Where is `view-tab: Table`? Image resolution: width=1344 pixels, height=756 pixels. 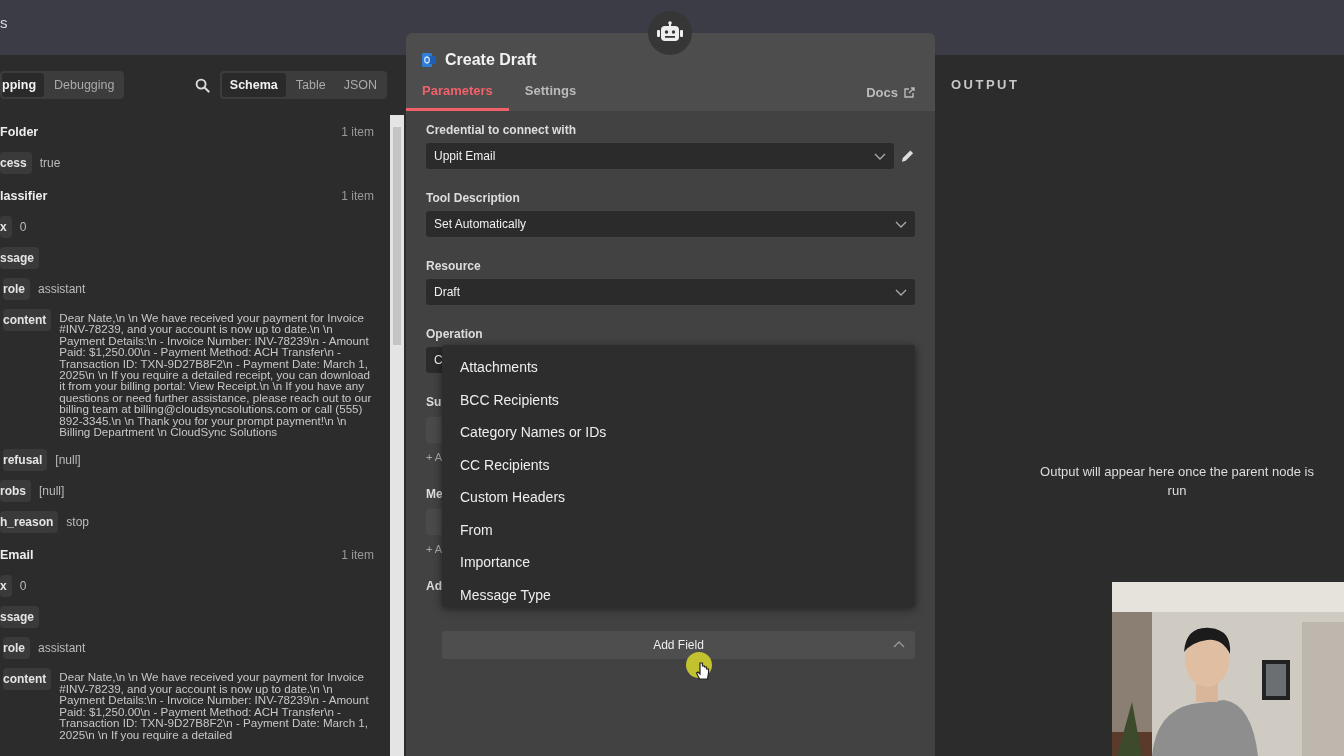
view-tab: Table is located at coordinates (310, 85).